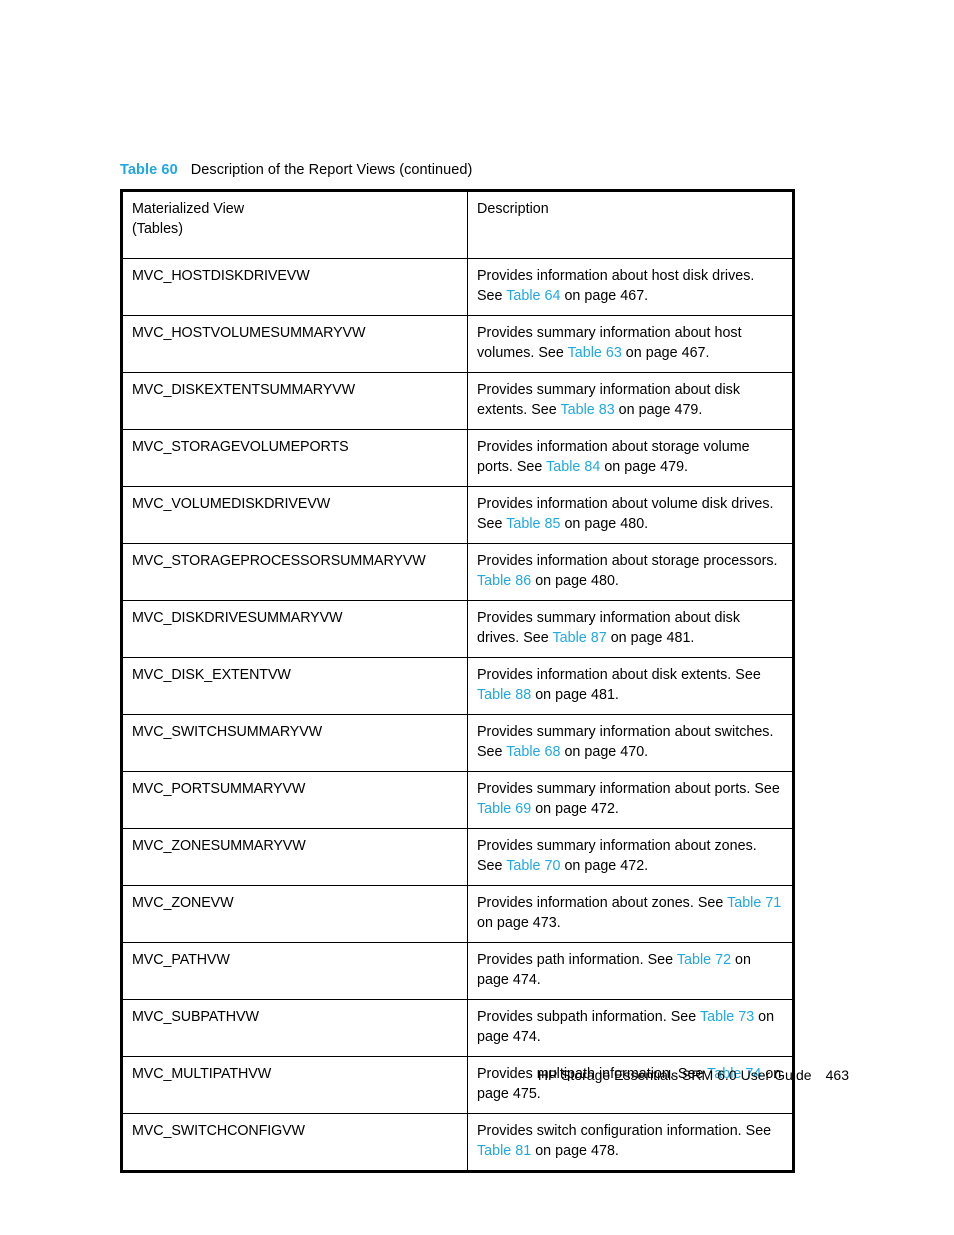  Describe the element at coordinates (240, 447) in the screenshot. I see `materialized-view-name: MVC_STORAGEVOLUMEPORTS` at that location.